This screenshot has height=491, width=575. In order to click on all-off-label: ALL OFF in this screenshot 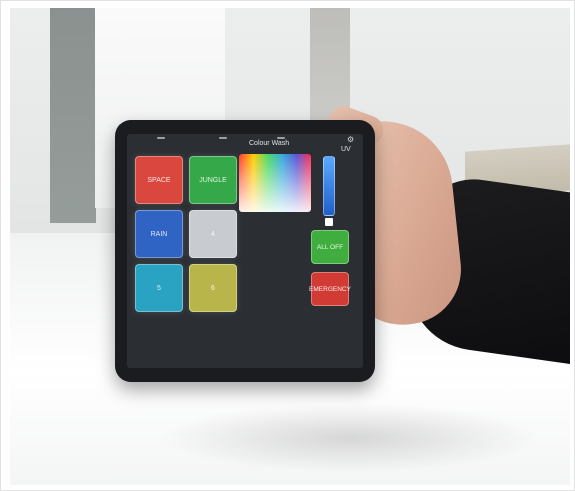, I will do `click(330, 247)`.